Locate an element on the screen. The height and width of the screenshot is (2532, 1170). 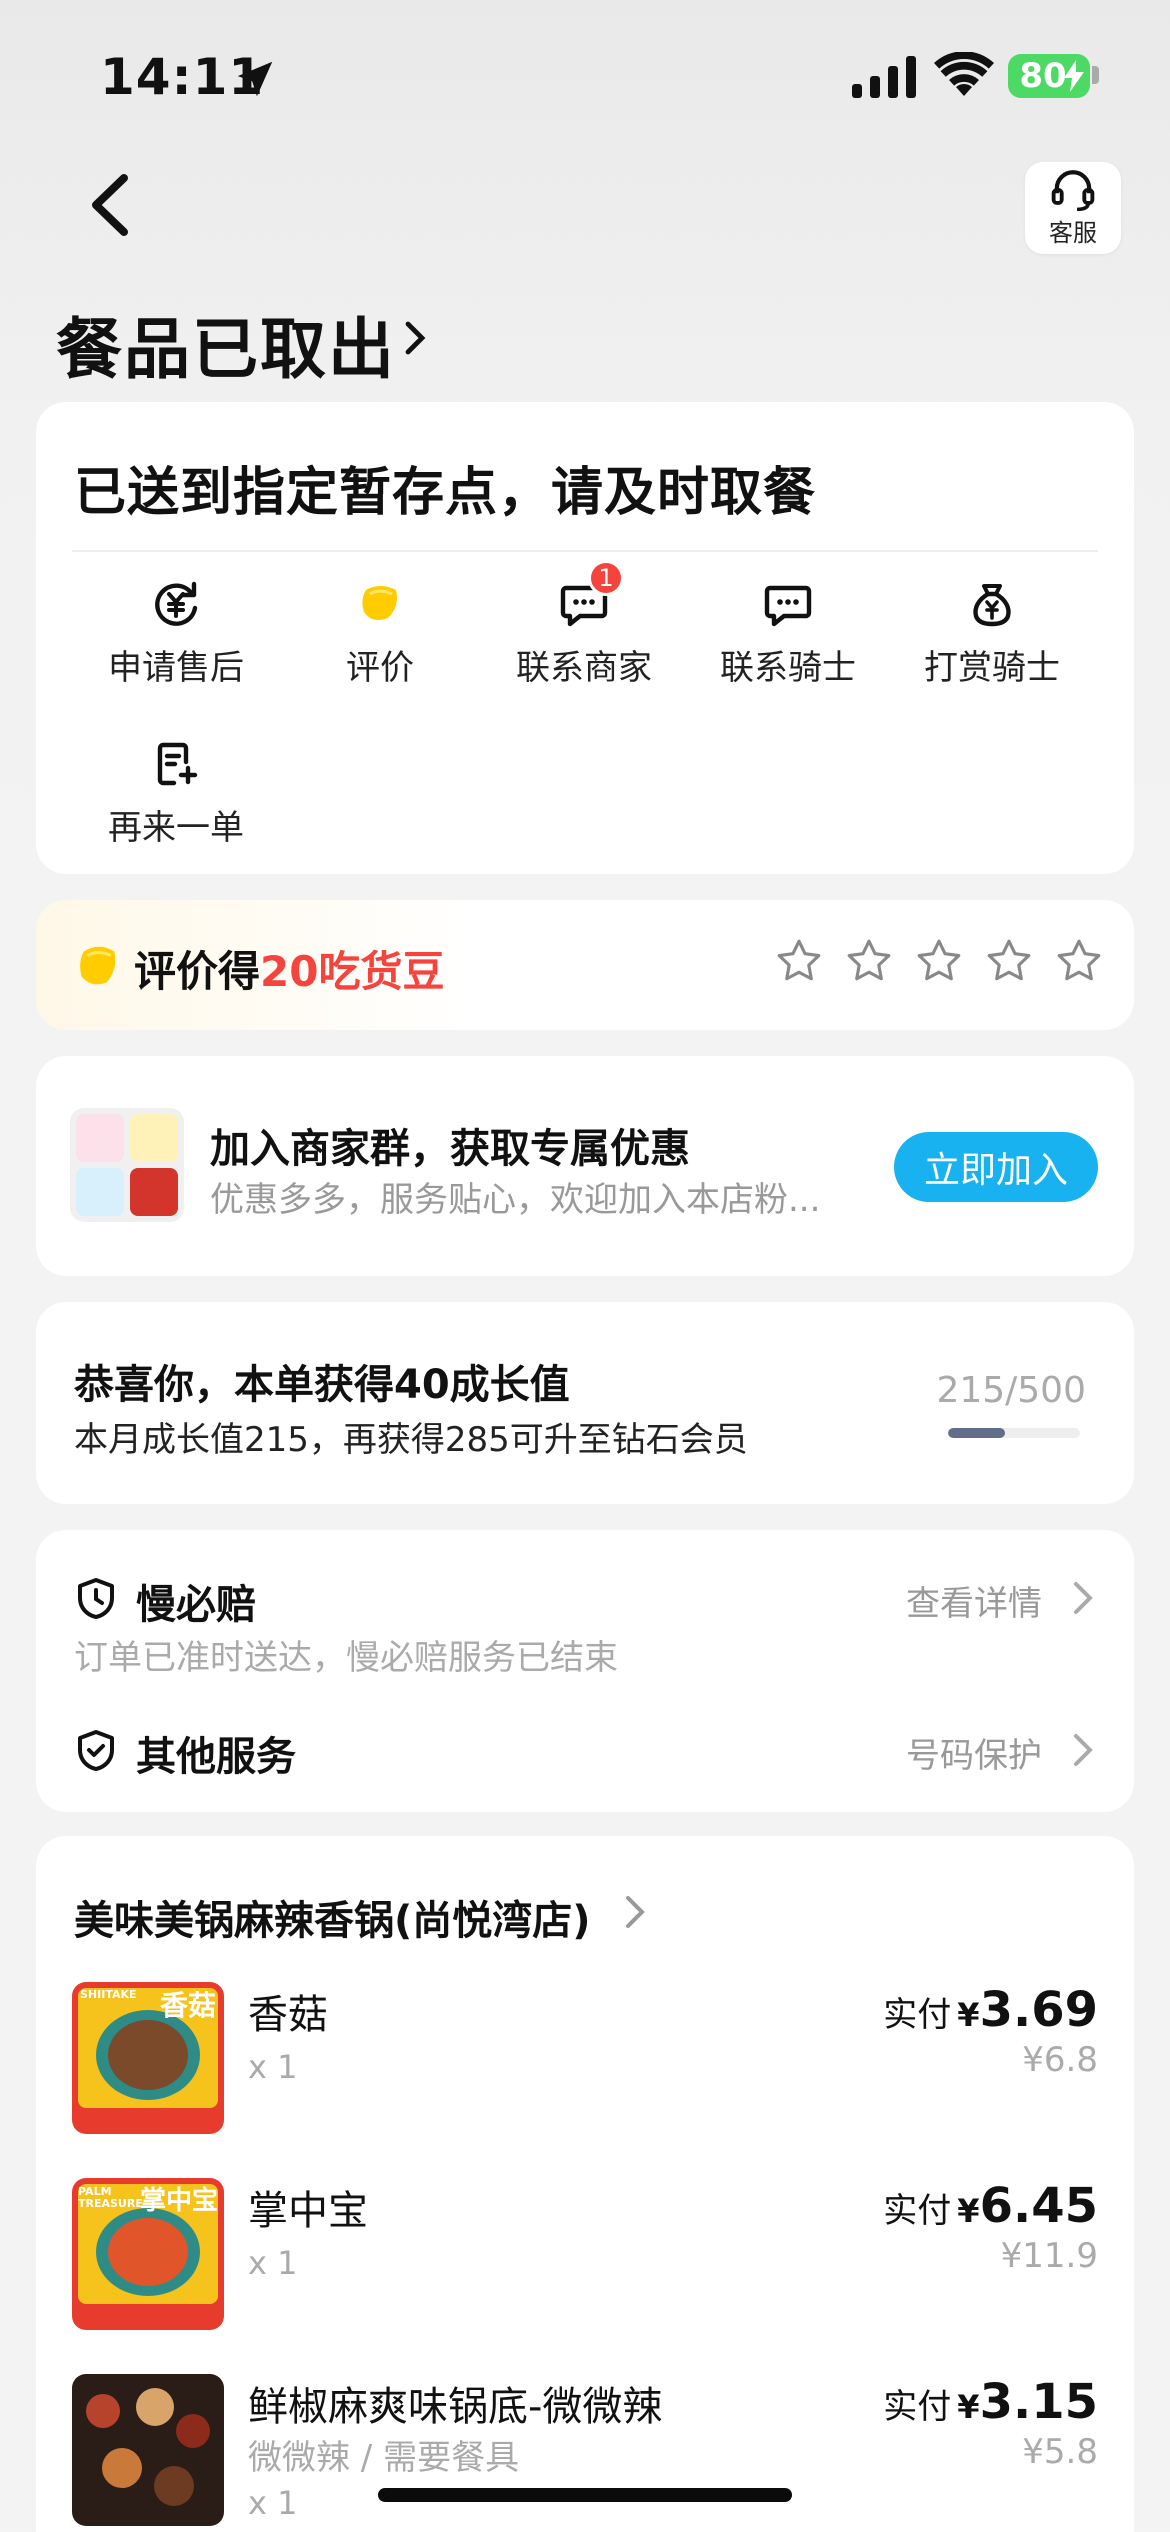
shop-name: 美味美锅麻辣香锅(尚悦湾店) is located at coordinates (332, 1917).